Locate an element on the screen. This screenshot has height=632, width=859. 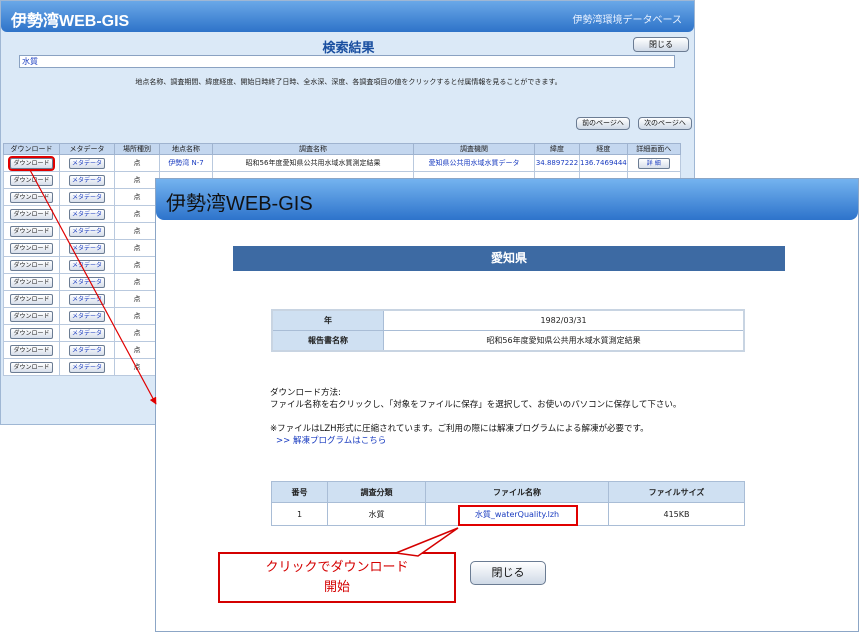
prev-page-button: 前のページへ is located at coordinates (603, 123).